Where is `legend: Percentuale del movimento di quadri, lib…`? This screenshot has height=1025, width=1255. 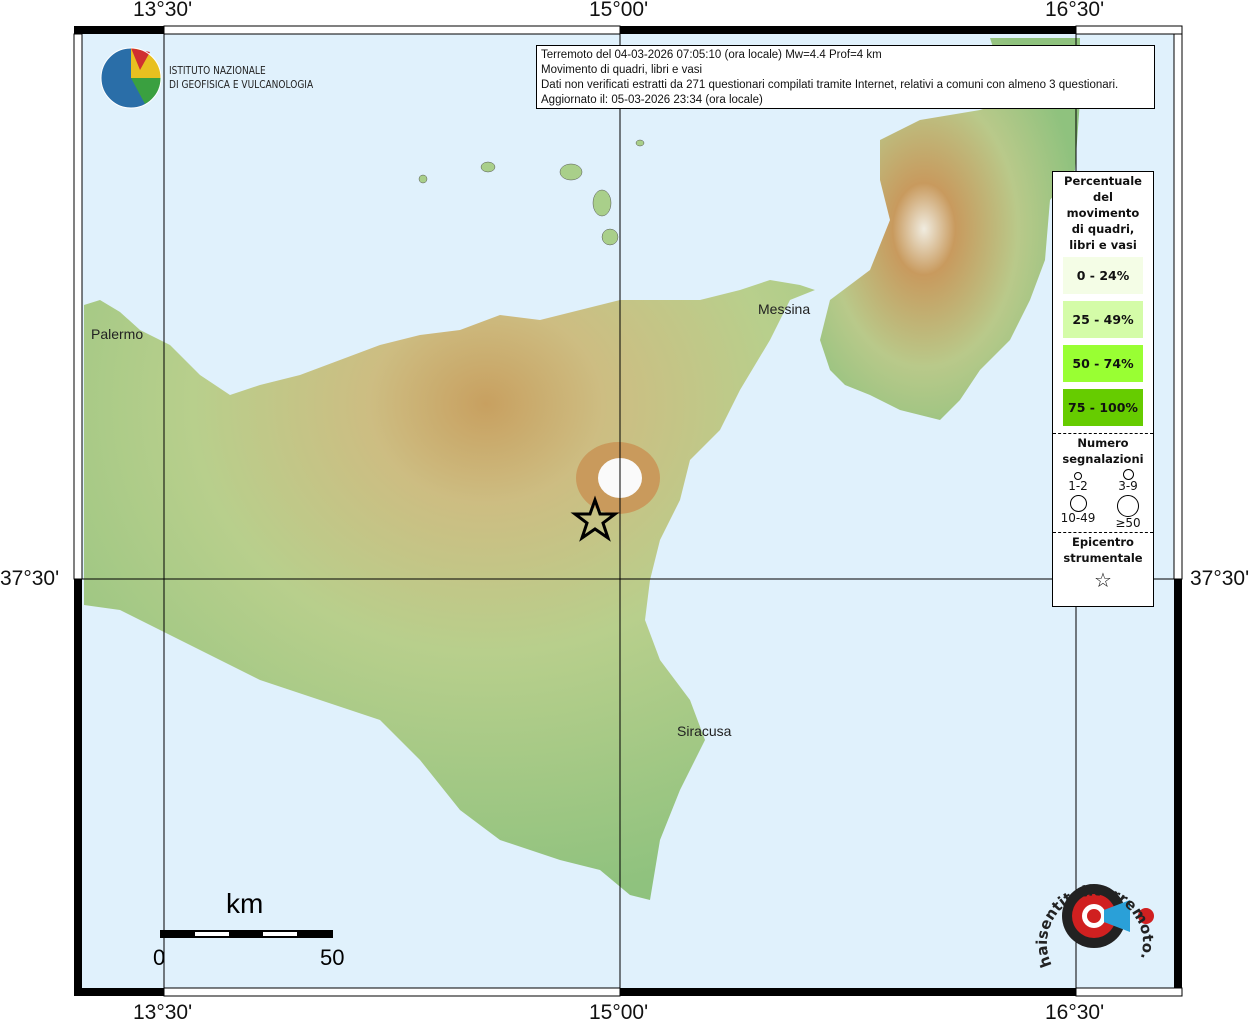 legend: Percentuale del movimento di quadri, lib… is located at coordinates (1103, 389).